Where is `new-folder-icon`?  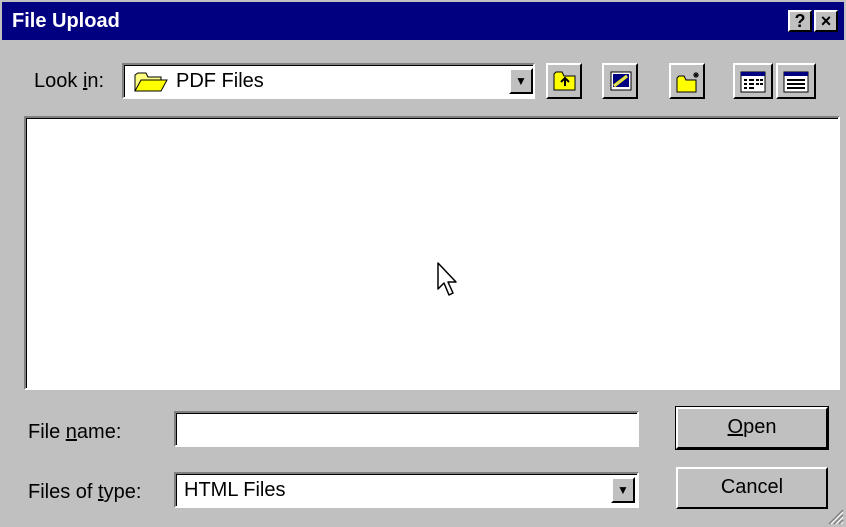
new-folder-icon is located at coordinates (687, 82).